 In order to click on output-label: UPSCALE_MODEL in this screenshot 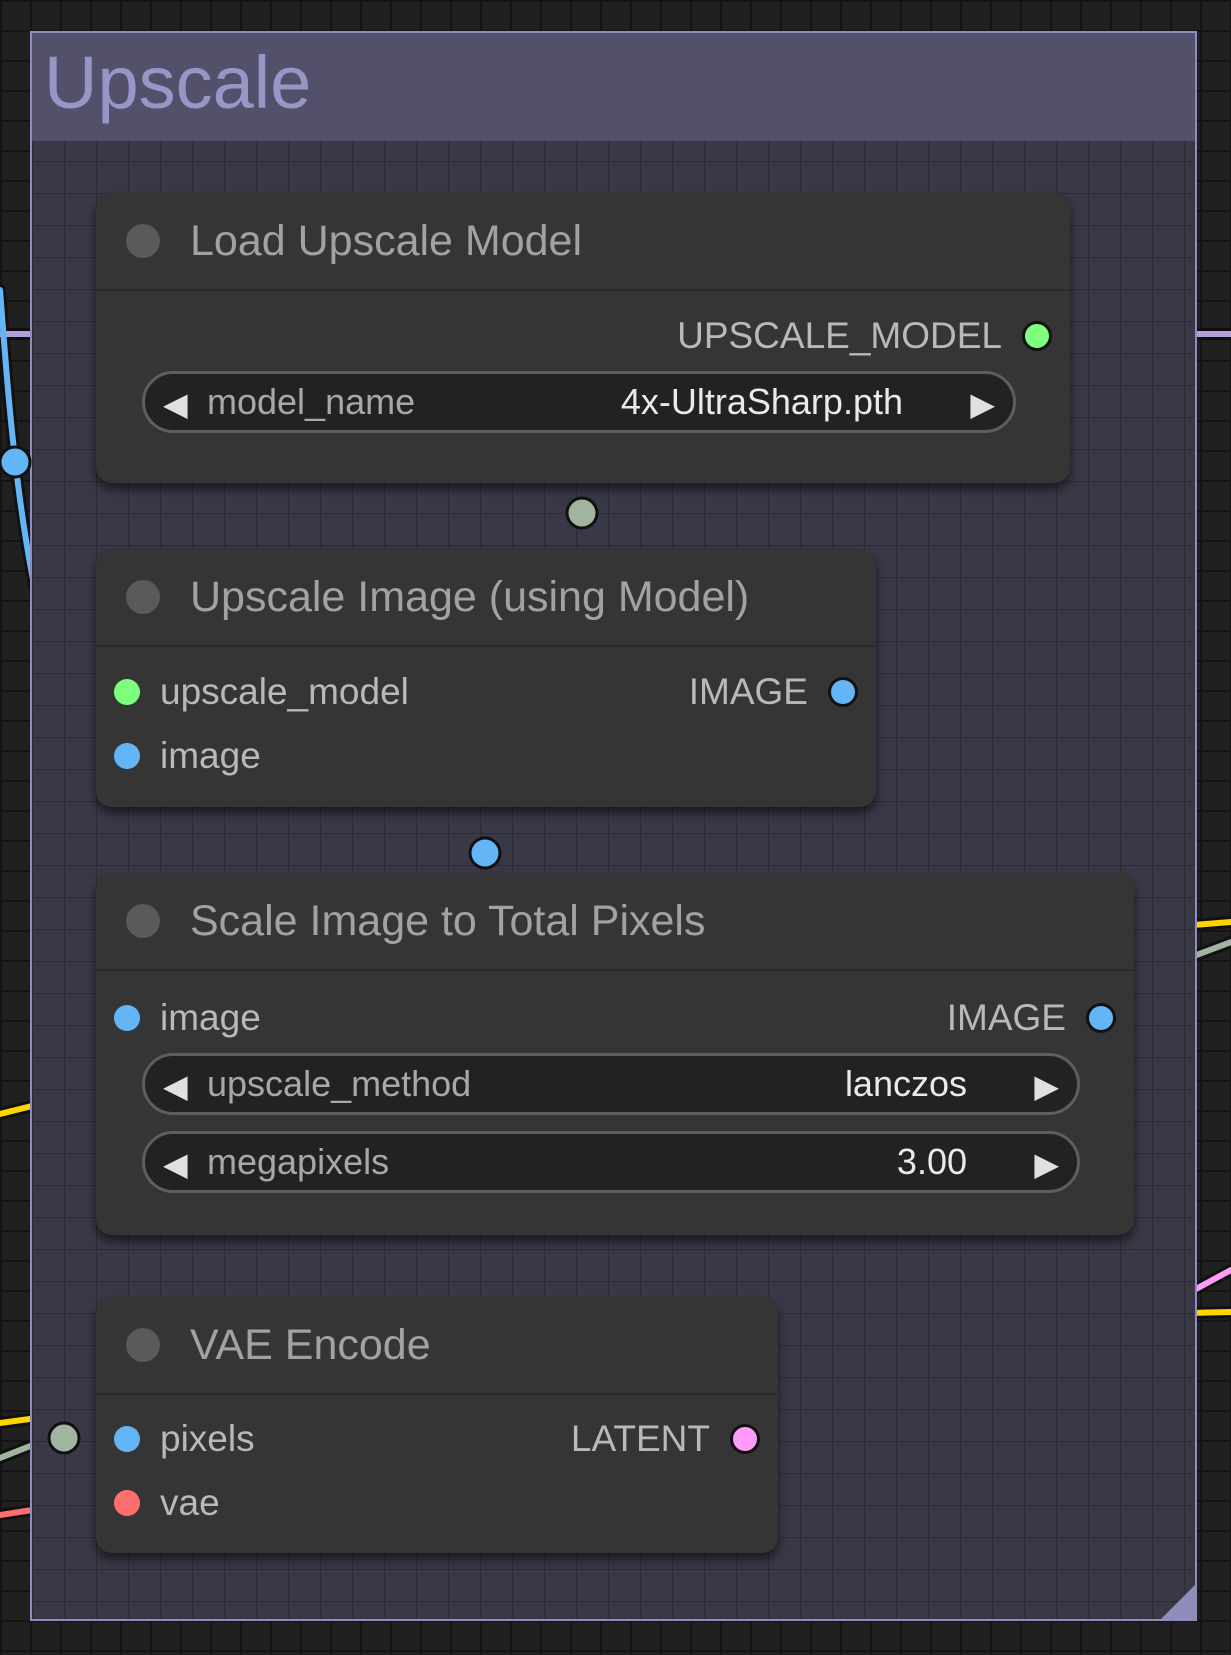, I will do `click(839, 335)`.